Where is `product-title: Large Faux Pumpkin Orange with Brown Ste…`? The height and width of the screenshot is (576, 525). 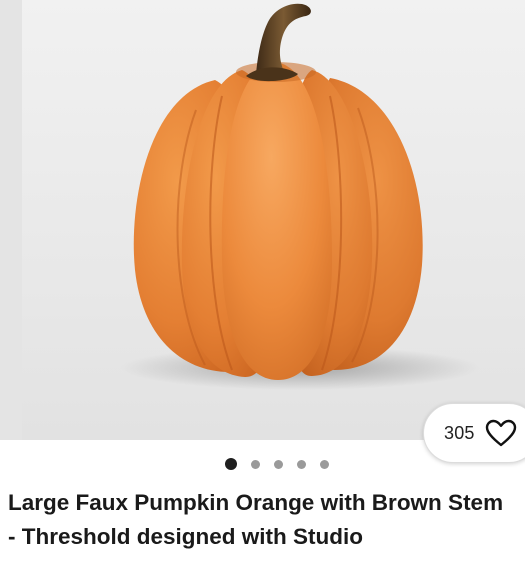 product-title: Large Faux Pumpkin Orange with Brown Ste… is located at coordinates (256, 519).